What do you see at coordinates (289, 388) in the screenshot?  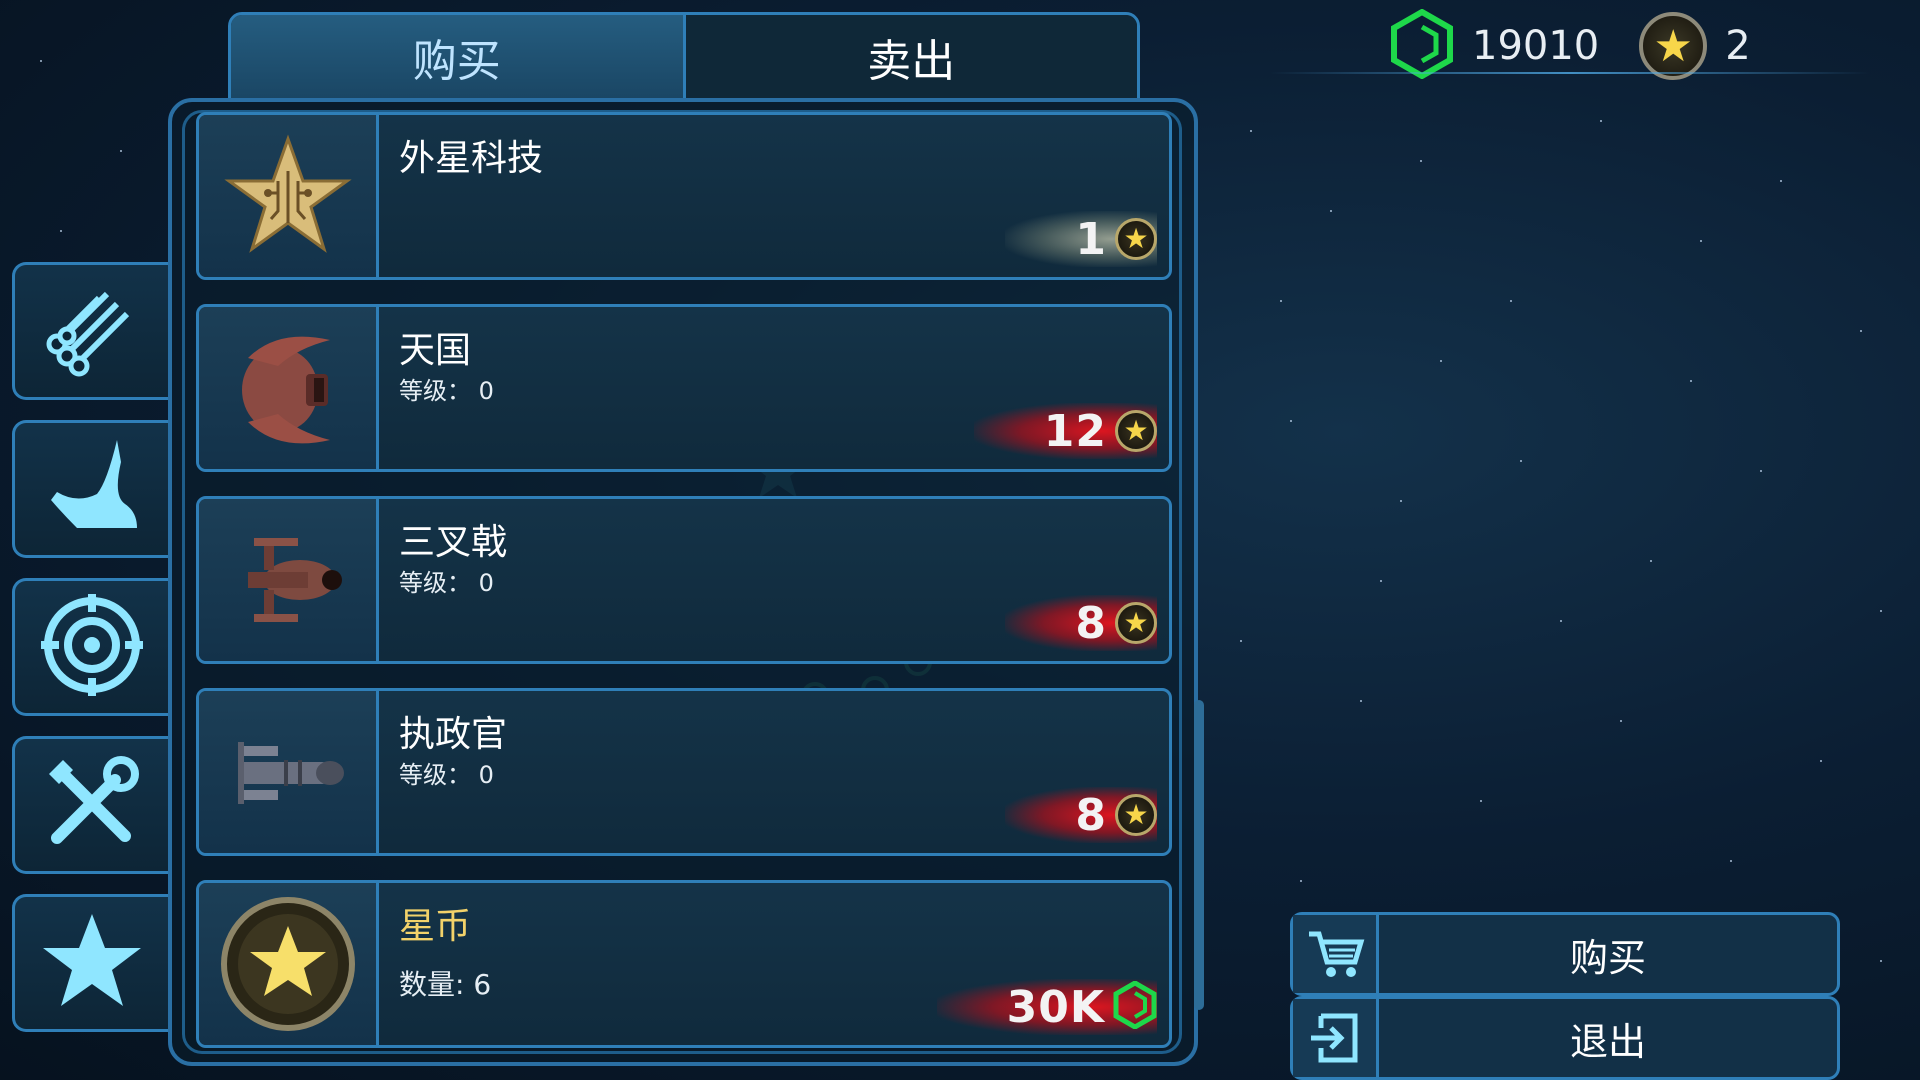 I see `heaven-ship-icon` at bounding box center [289, 388].